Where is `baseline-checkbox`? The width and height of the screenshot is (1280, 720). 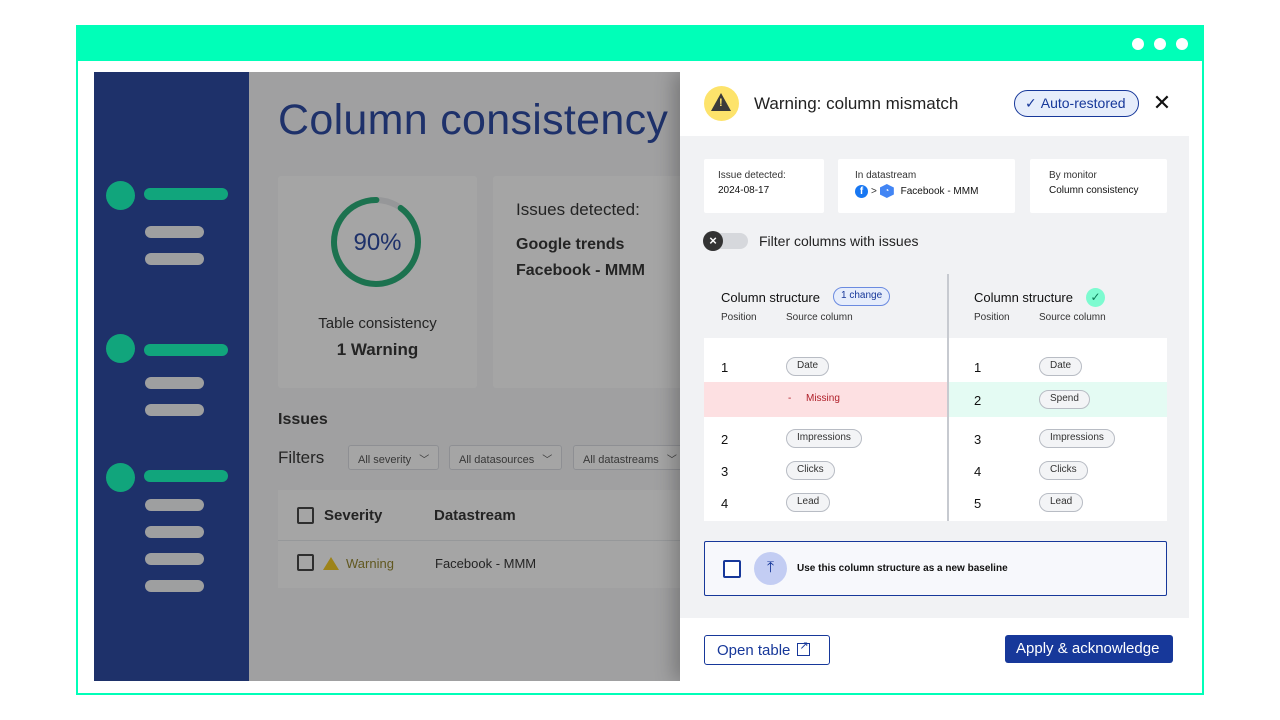 baseline-checkbox is located at coordinates (732, 569).